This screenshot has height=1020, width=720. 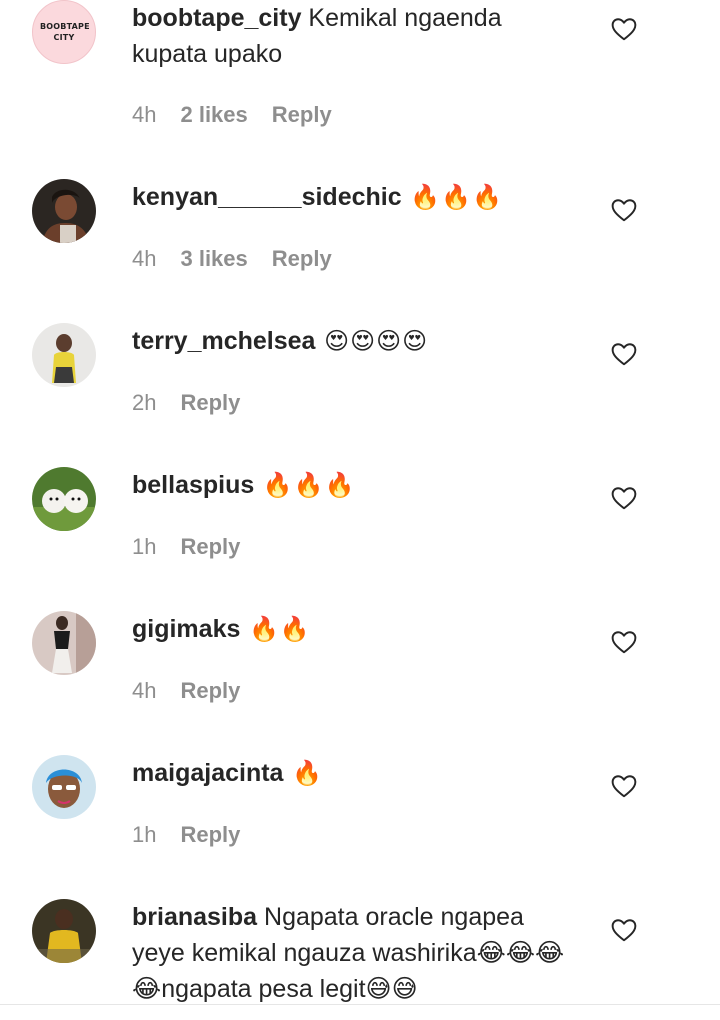 I want to click on avatar: BOOBTAPE CITY, so click(x=64, y=32).